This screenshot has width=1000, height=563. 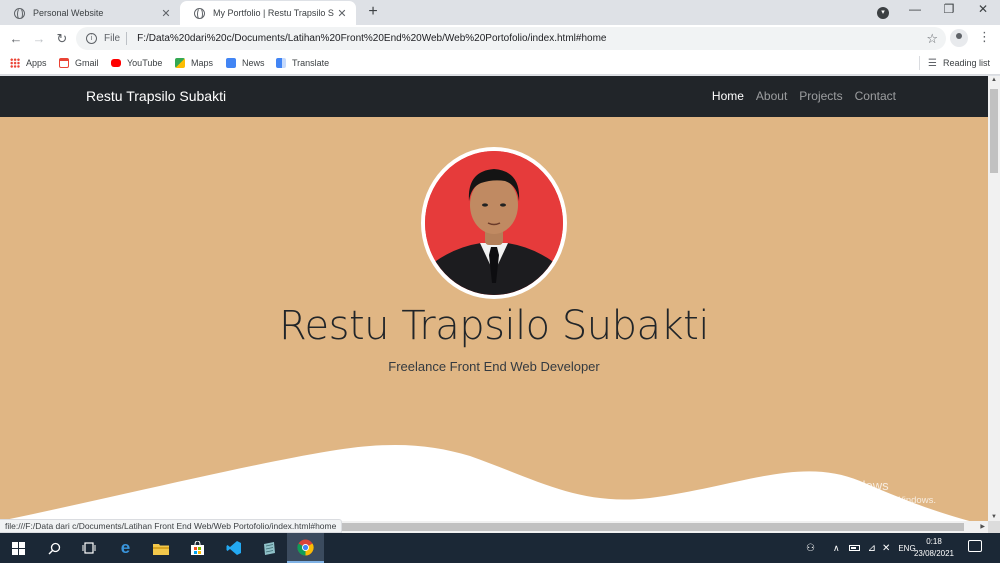 I want to click on chrome-icon, so click(x=305, y=547).